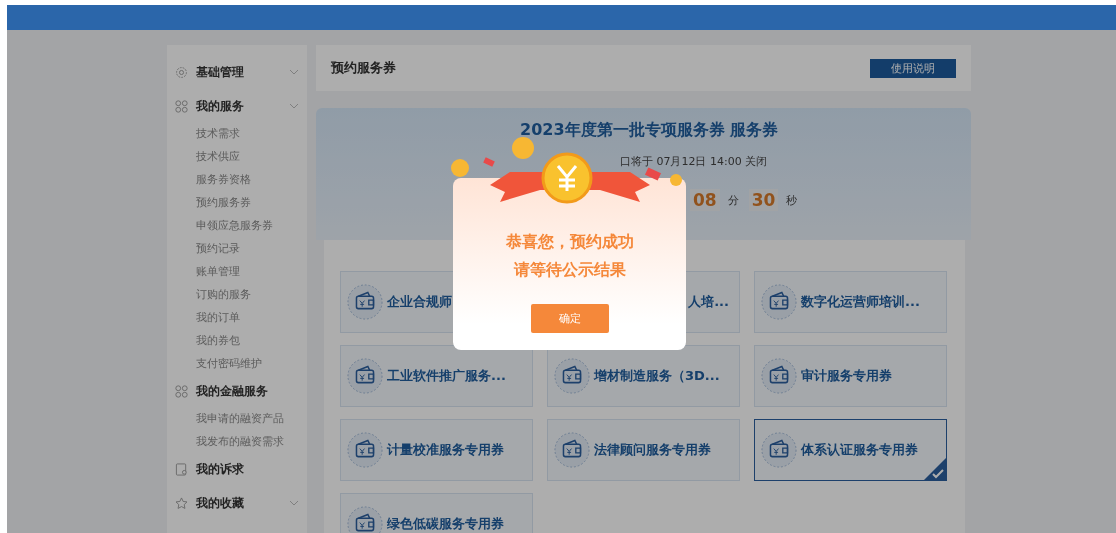 The height and width of the screenshot is (533, 1116). Describe the element at coordinates (569, 242) in the screenshot. I see `dialog-message: 恭喜您，预约成功` at that location.